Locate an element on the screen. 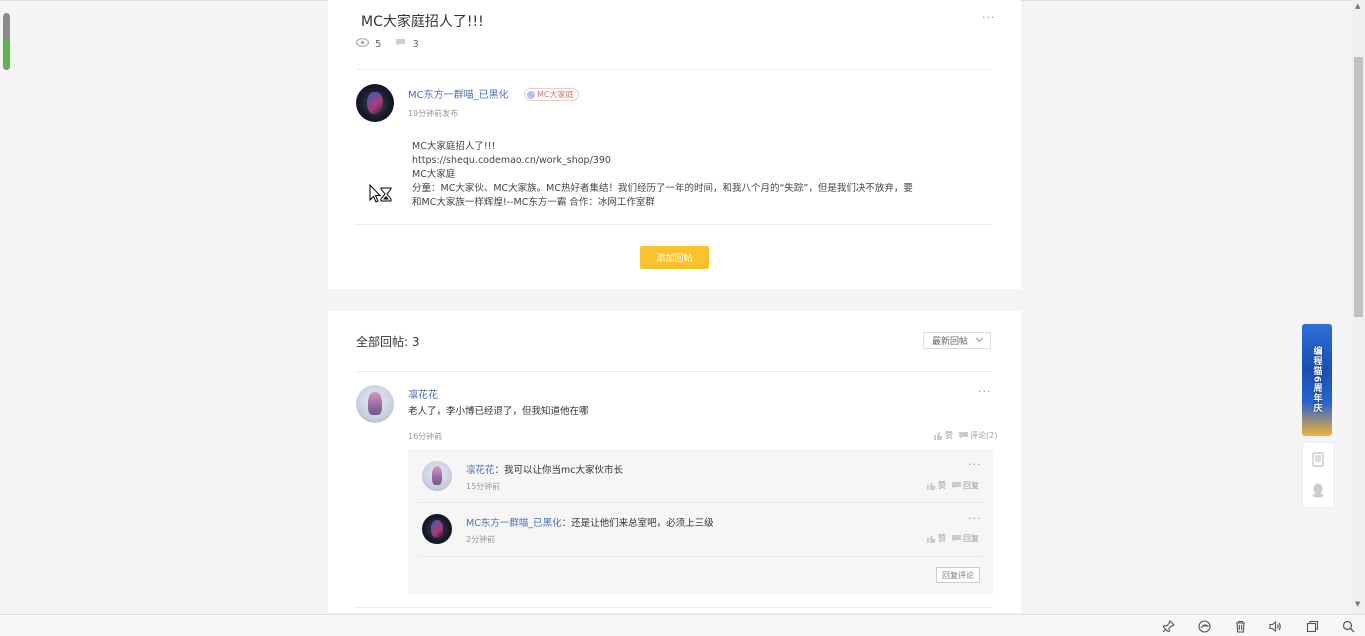 This screenshot has height=636, width=1365. scrollbar-thumb is located at coordinates (1358, 187).